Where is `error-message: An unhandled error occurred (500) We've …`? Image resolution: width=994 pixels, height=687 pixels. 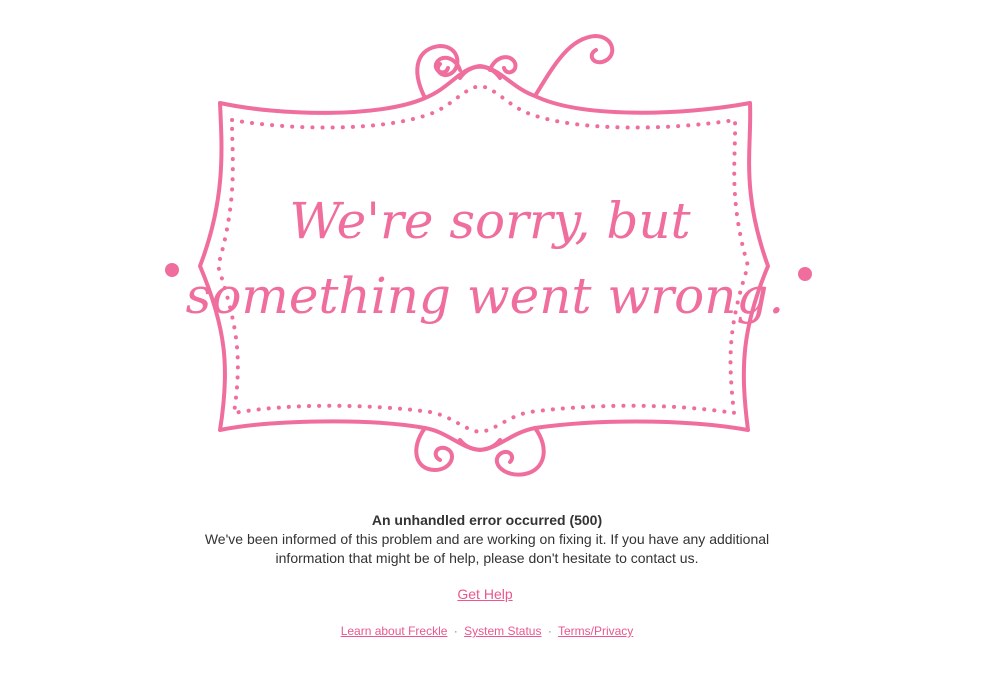
error-message: An unhandled error occurred (500) We've … is located at coordinates (487, 539).